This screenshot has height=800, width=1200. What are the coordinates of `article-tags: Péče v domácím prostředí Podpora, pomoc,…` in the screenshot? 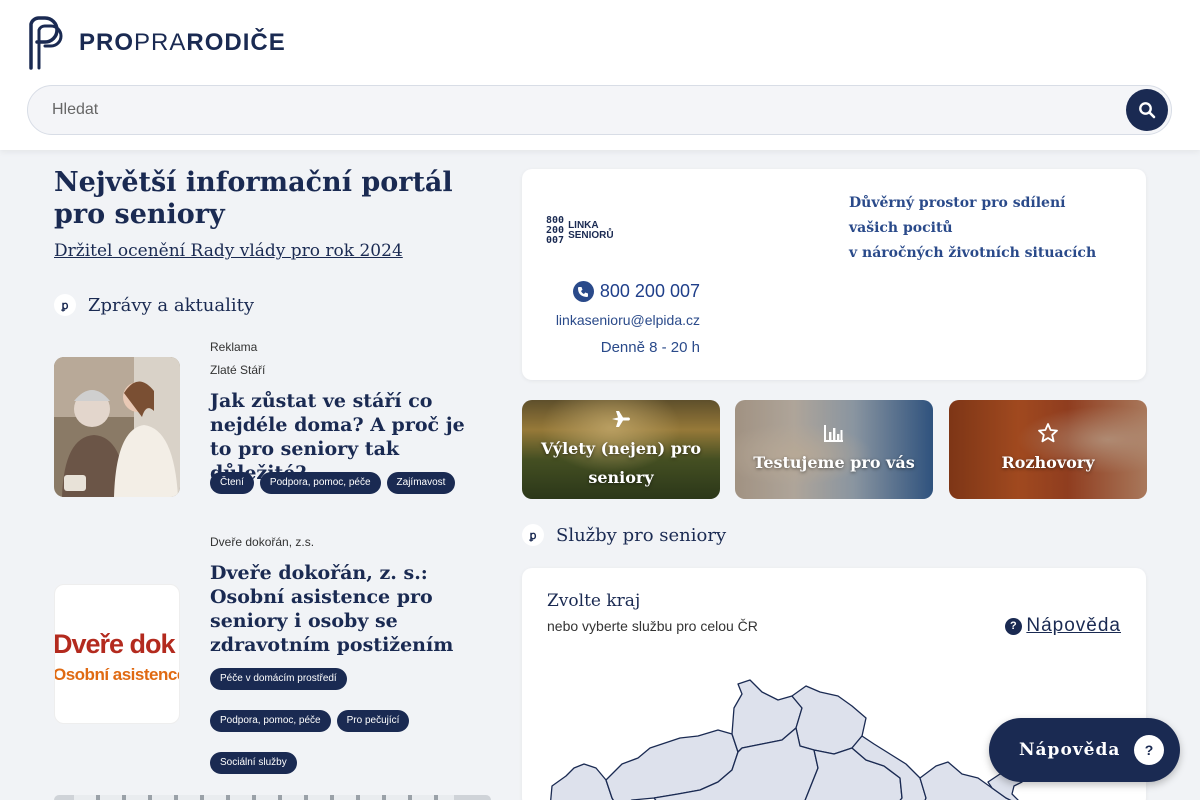 It's located at (350, 721).